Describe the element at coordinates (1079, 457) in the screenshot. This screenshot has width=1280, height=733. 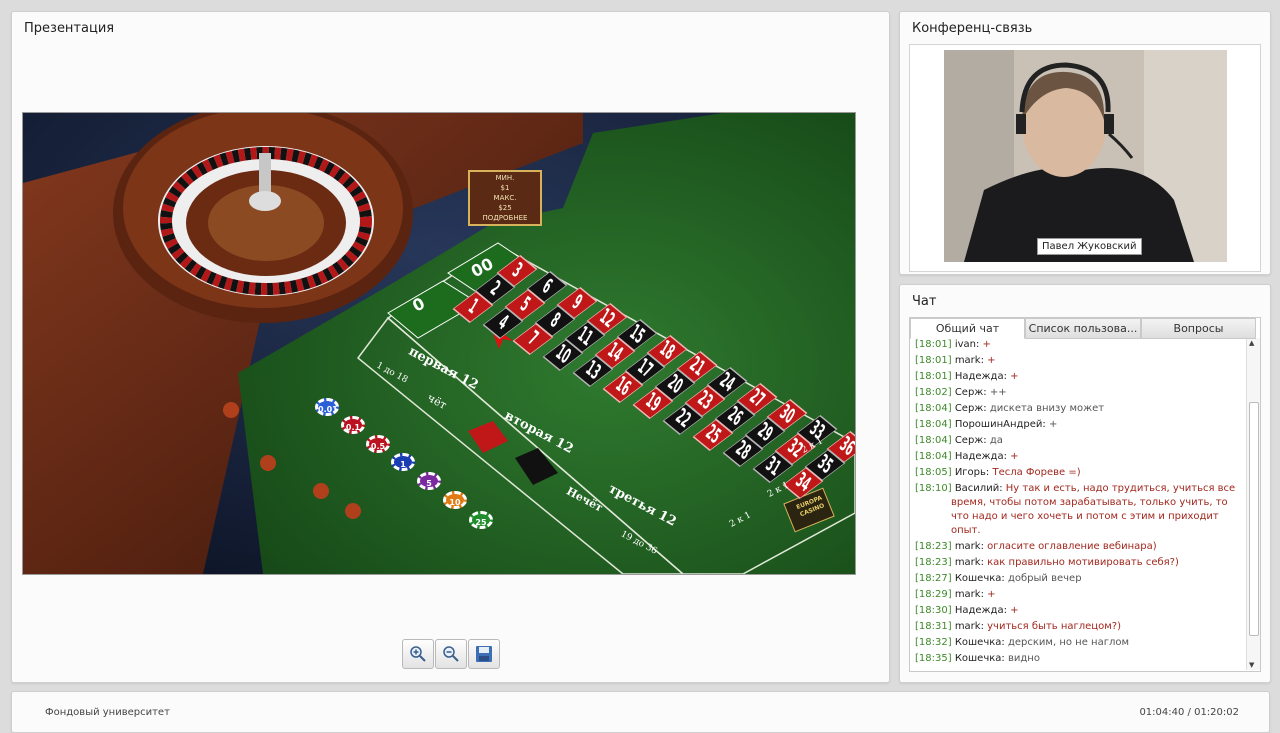
I see `chat-message: [18:04] Надежда: +` at that location.